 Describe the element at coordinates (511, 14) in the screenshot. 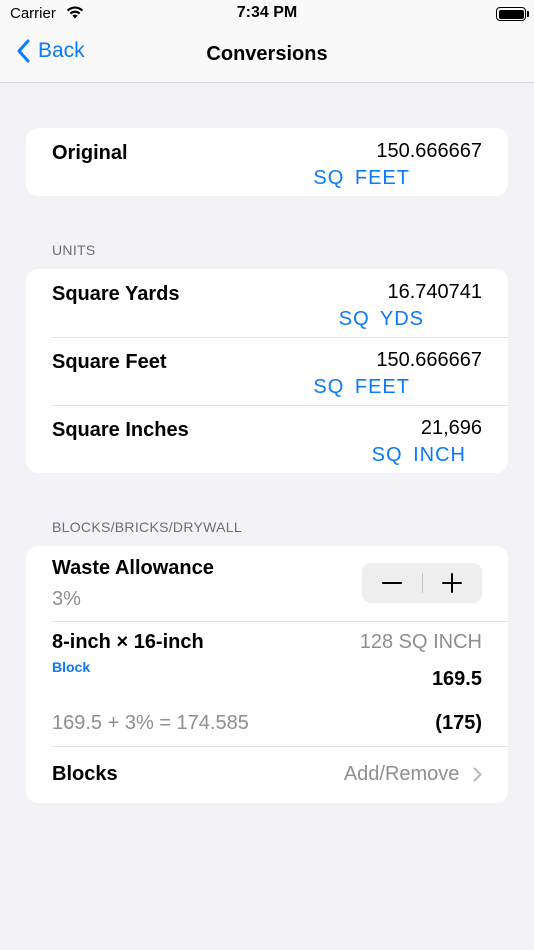

I see `battery-icon` at that location.